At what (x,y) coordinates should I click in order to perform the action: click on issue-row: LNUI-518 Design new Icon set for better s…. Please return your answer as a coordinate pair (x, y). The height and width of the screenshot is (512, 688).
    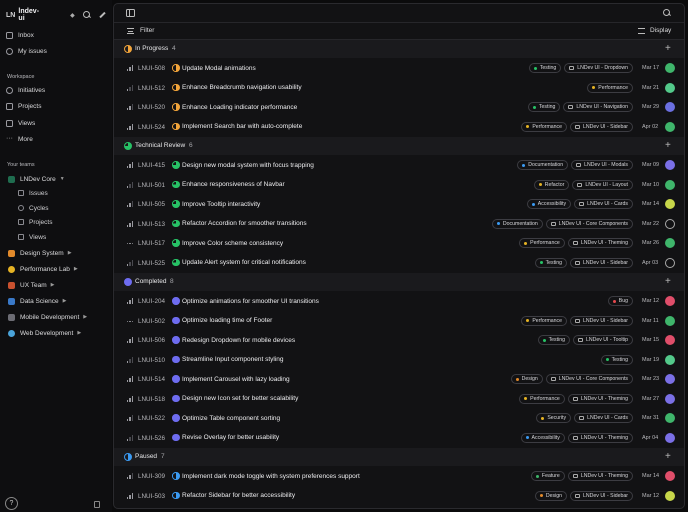
    Looking at the image, I should click on (399, 400).